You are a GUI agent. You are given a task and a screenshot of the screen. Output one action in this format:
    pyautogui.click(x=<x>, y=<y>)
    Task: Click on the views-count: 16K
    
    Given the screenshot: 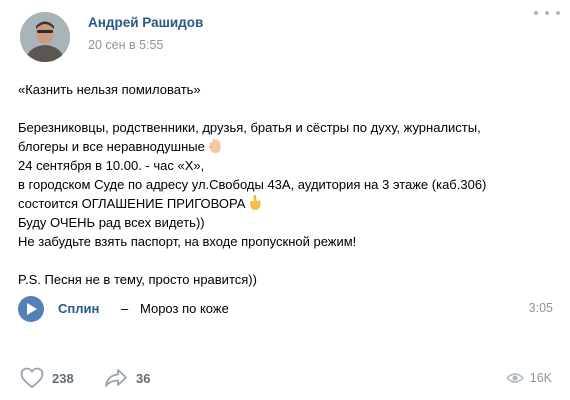 What is the action you would take?
    pyautogui.click(x=540, y=378)
    